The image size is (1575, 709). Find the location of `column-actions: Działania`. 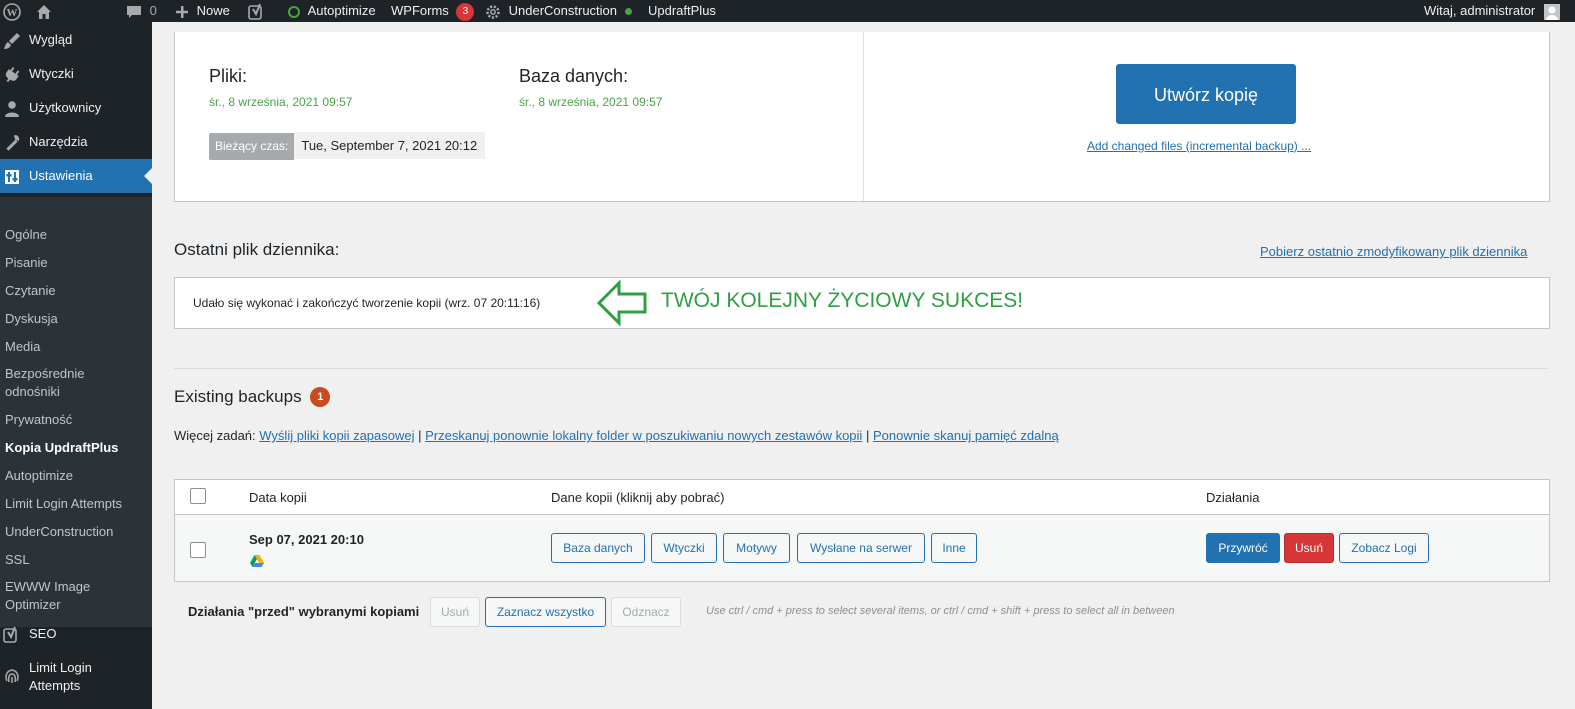

column-actions: Działania is located at coordinates (1233, 497).